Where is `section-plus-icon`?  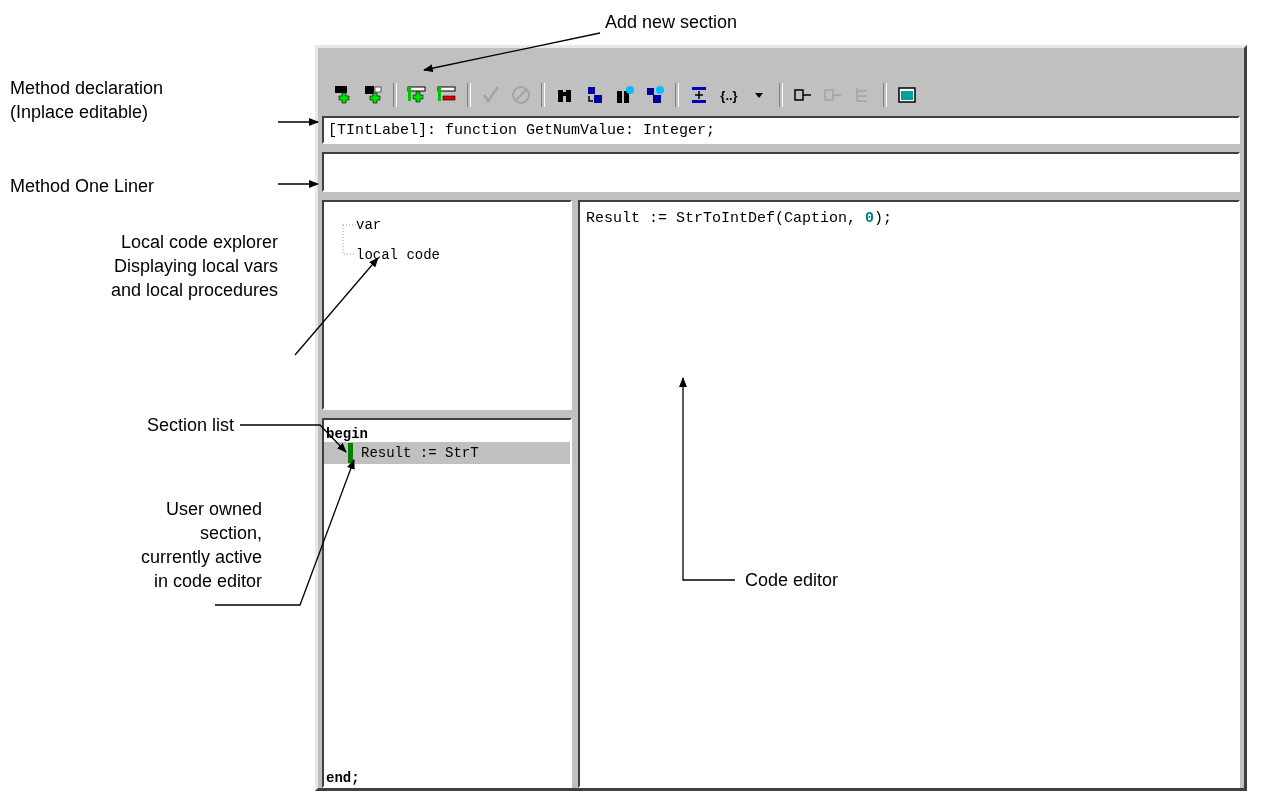 section-plus-icon is located at coordinates (417, 95).